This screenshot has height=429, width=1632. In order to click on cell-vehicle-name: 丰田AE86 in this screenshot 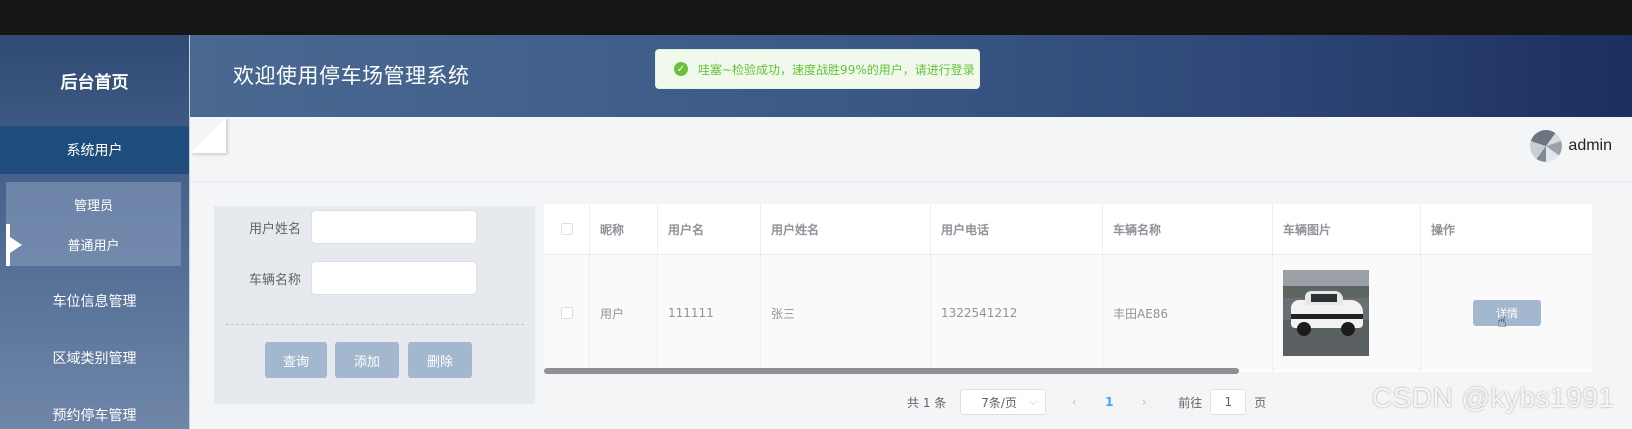, I will do `click(1188, 313)`.